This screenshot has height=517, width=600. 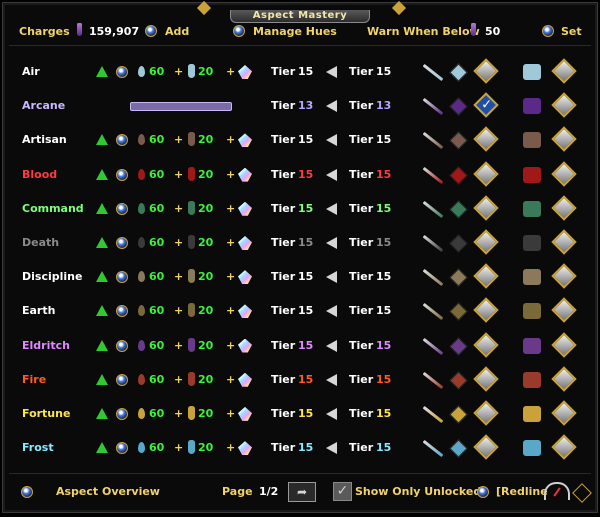 I want to click on set-button: Set, so click(x=571, y=31).